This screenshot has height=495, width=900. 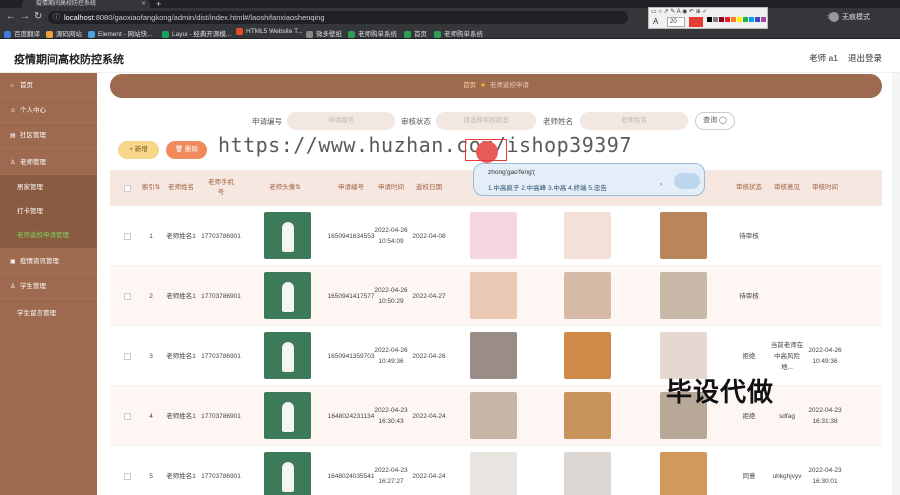 What do you see at coordinates (48, 313) in the screenshot?
I see `sidebar-item-messages: 学生留言管理` at bounding box center [48, 313].